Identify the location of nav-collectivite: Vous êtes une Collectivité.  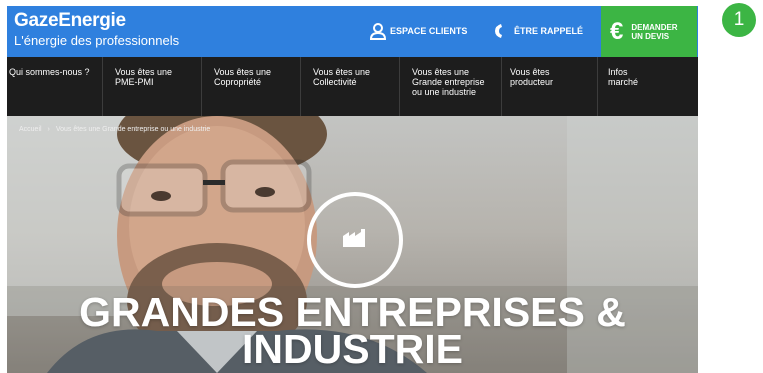
(355, 86).